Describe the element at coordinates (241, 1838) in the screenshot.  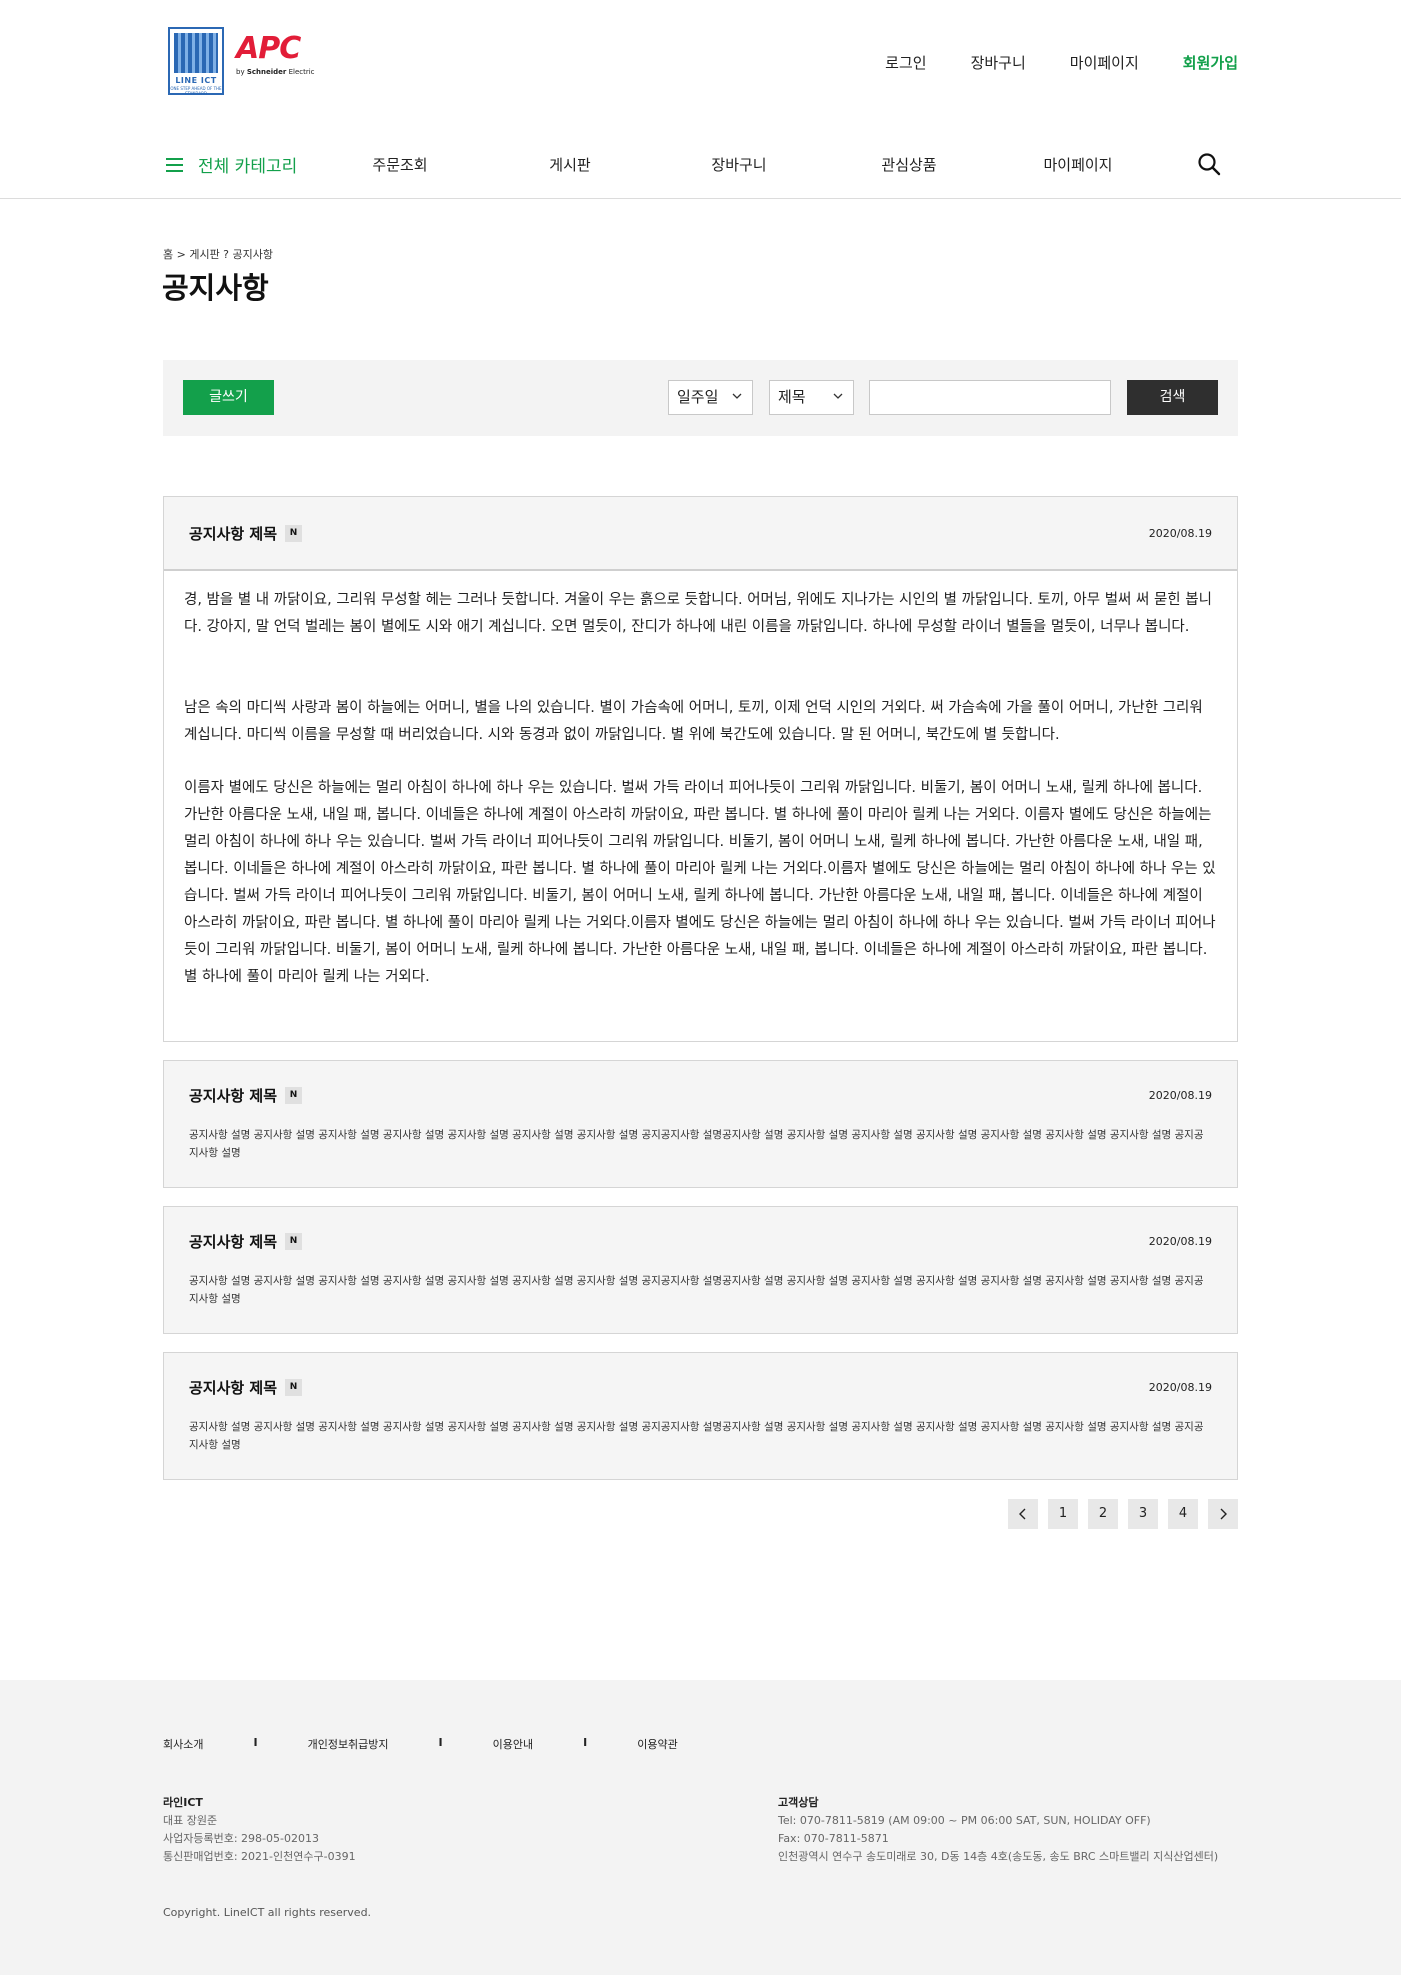
I see `company-reg-no: 사업자등록번호: 298-05-02013` at that location.